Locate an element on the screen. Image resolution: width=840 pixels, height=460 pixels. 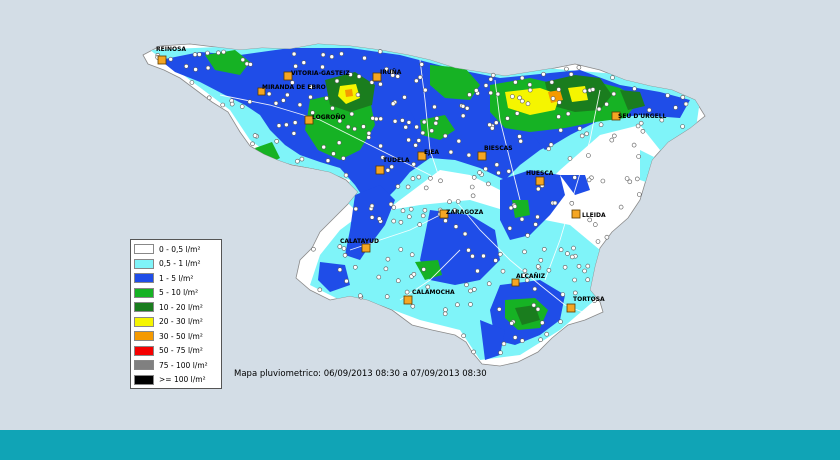
city-lleida: LLEIDA is located at coordinates (588, 214).